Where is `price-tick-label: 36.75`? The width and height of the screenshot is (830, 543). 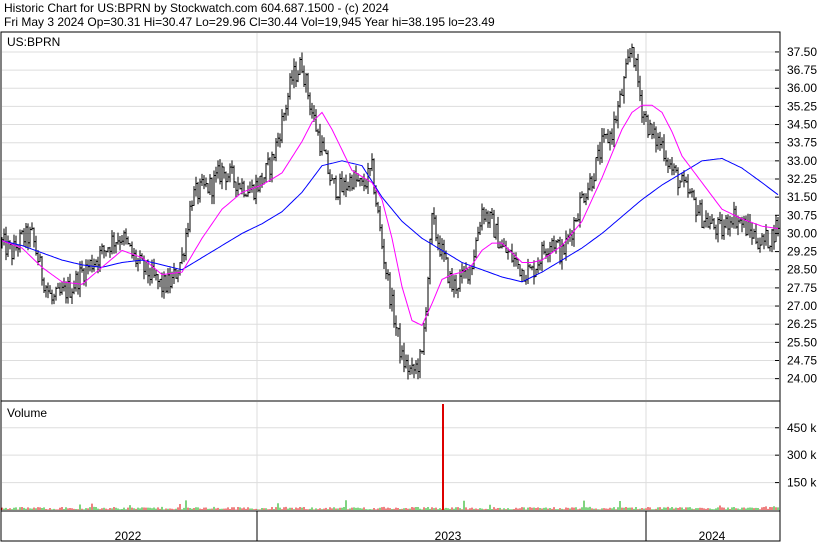 price-tick-label: 36.75 is located at coordinates (802, 70).